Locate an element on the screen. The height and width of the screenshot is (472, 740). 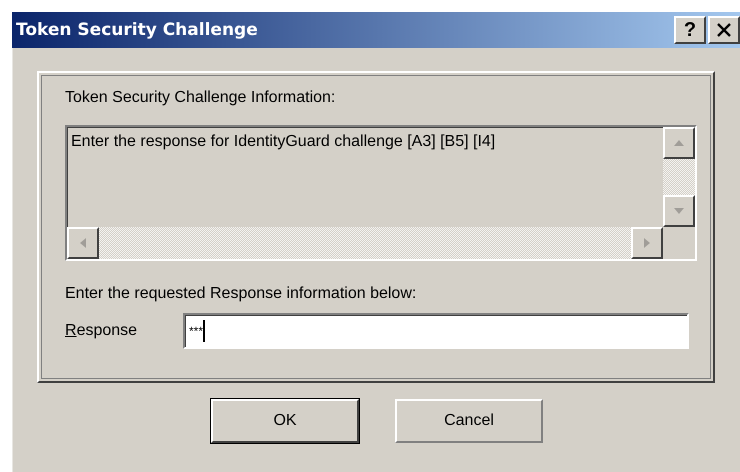
vertical-scrollbar is located at coordinates (679, 177).